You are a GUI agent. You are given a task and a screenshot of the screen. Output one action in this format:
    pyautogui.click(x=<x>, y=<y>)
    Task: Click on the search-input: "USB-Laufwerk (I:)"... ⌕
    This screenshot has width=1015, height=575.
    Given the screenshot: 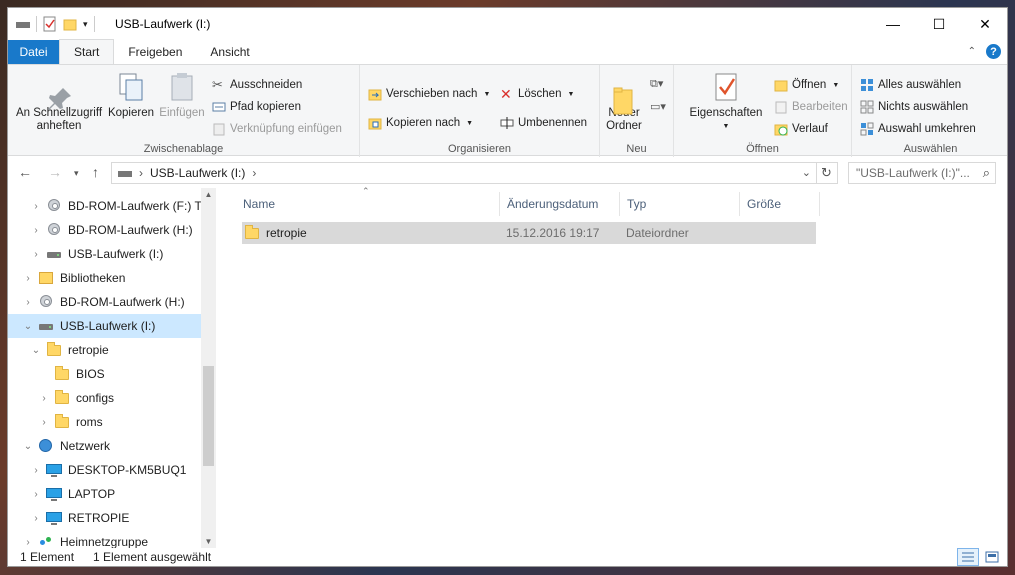 What is the action you would take?
    pyautogui.click(x=922, y=173)
    